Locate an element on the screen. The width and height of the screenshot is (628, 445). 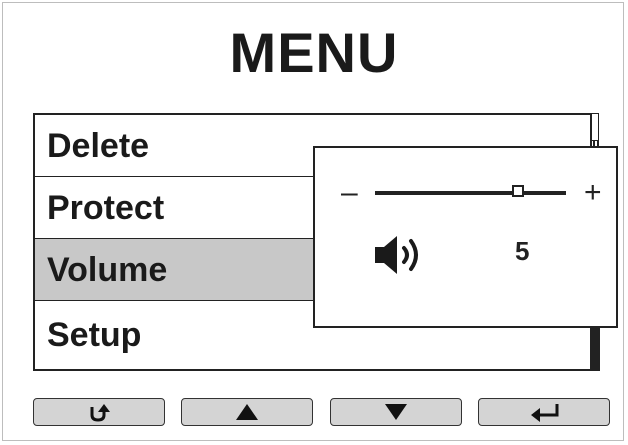
volume-plus-label: + is located at coordinates (593, 193).